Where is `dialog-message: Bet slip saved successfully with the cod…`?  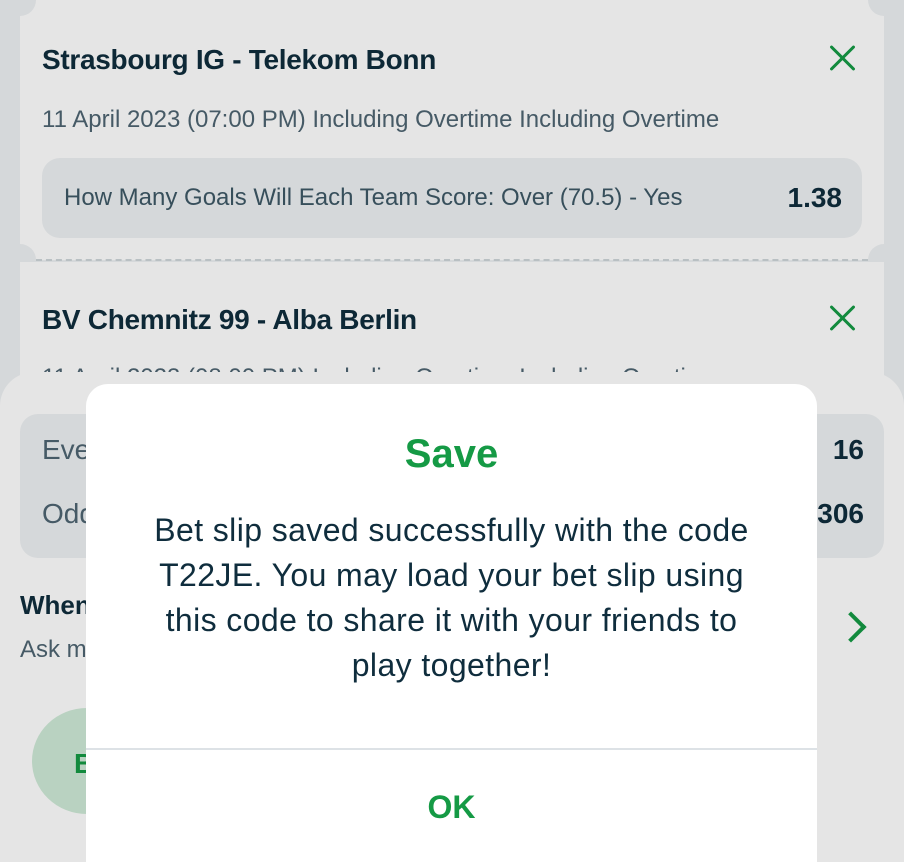 dialog-message: Bet slip saved successfully with the cod… is located at coordinates (451, 597).